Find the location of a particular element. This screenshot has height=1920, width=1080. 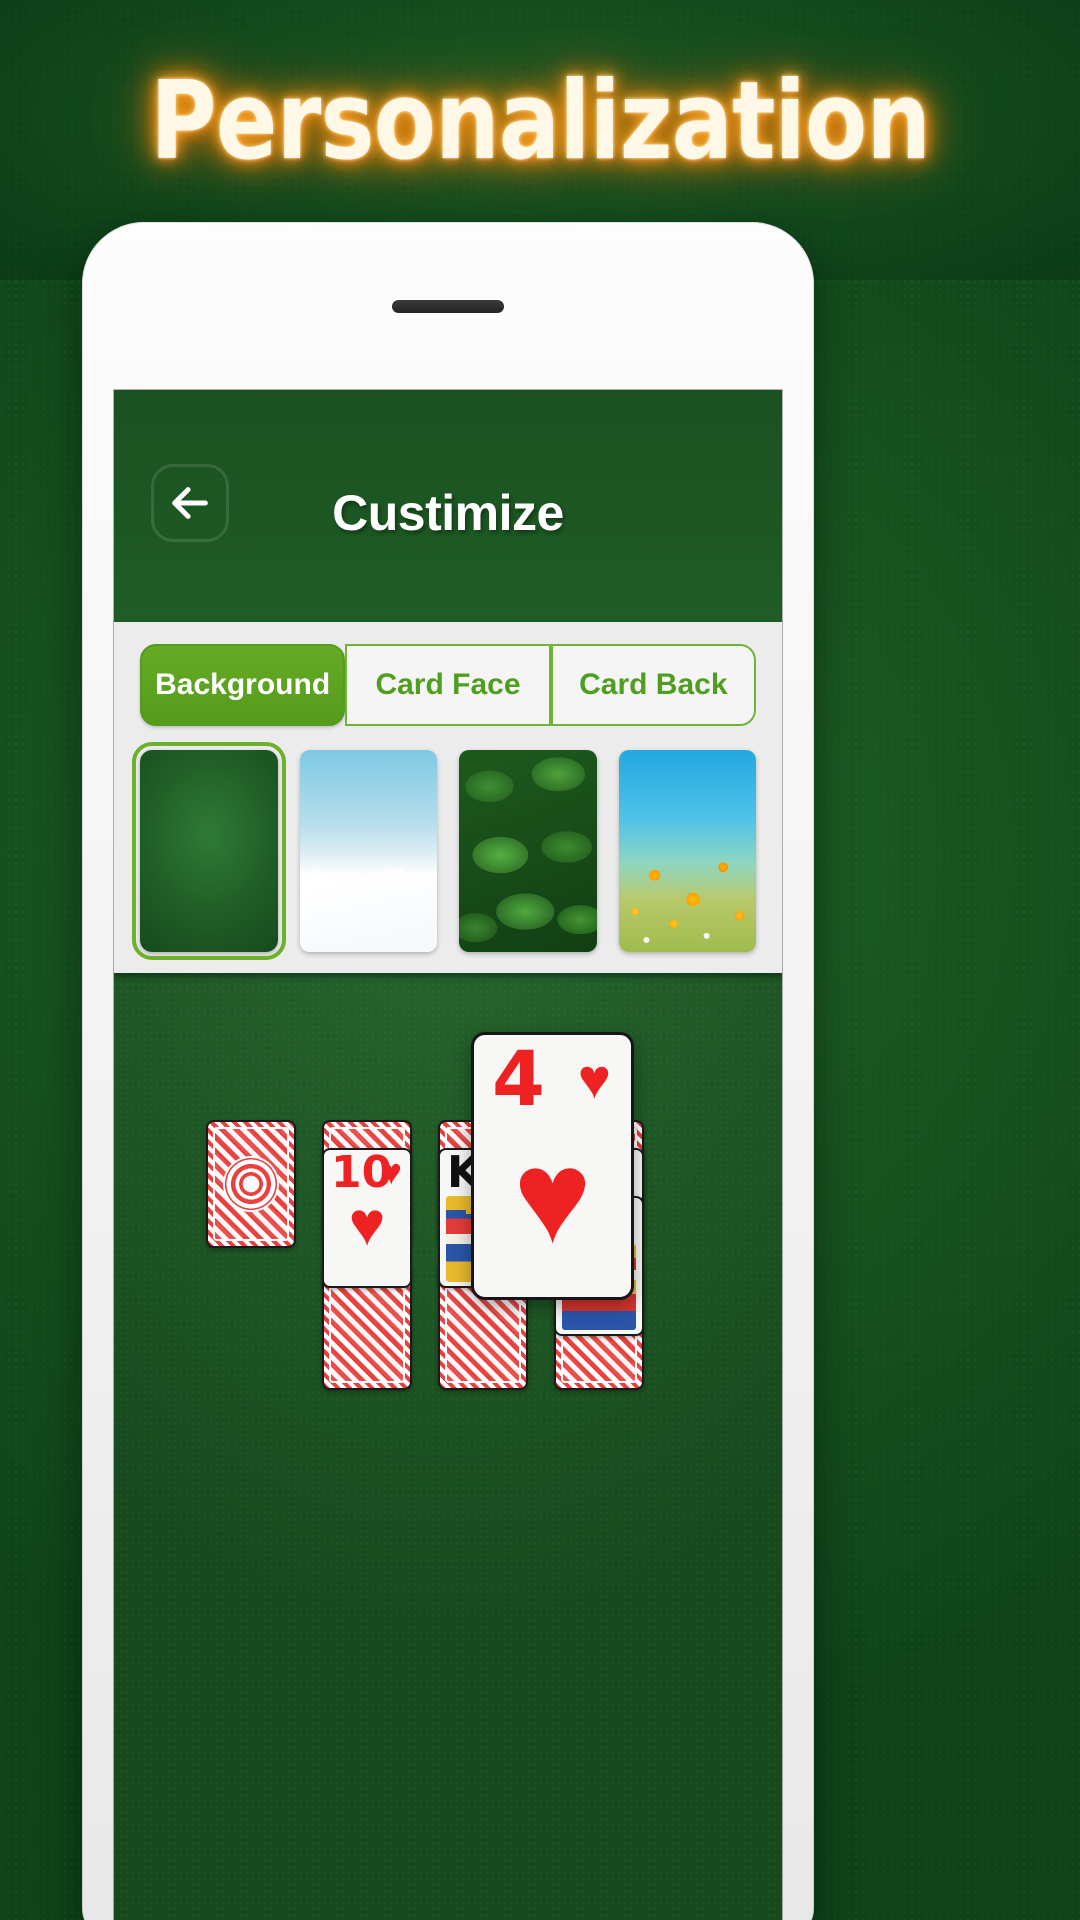

tab-bar: Background Card Face Card Back is located at coordinates (448, 685).